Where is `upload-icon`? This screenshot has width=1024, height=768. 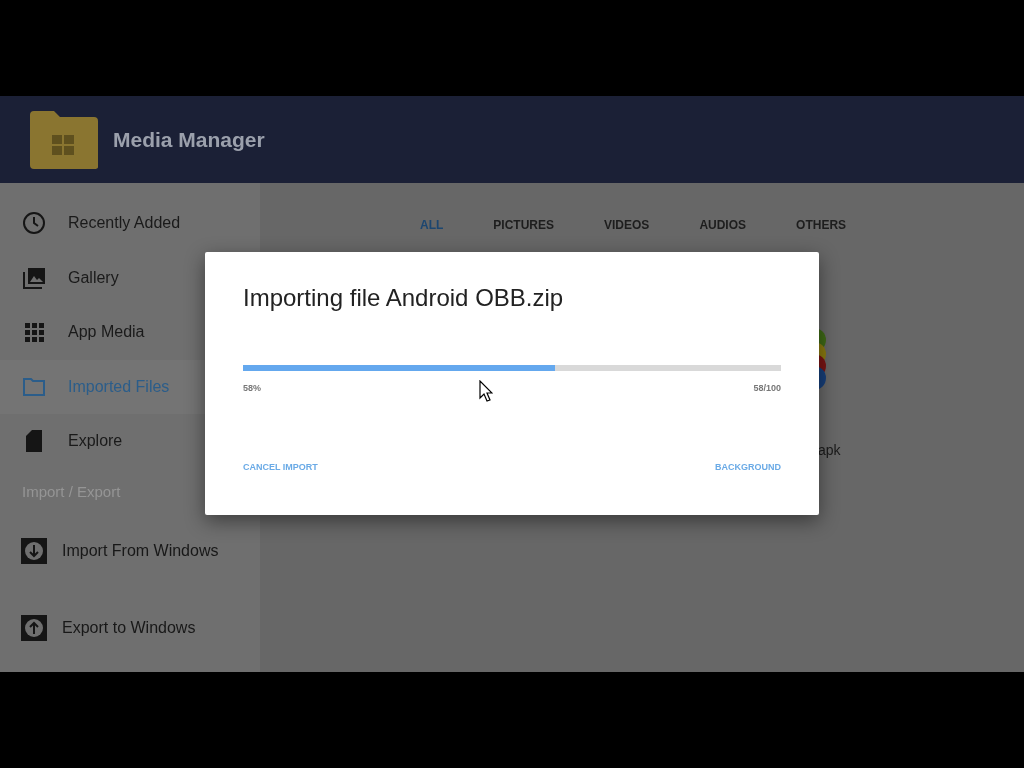
upload-icon is located at coordinates (34, 627).